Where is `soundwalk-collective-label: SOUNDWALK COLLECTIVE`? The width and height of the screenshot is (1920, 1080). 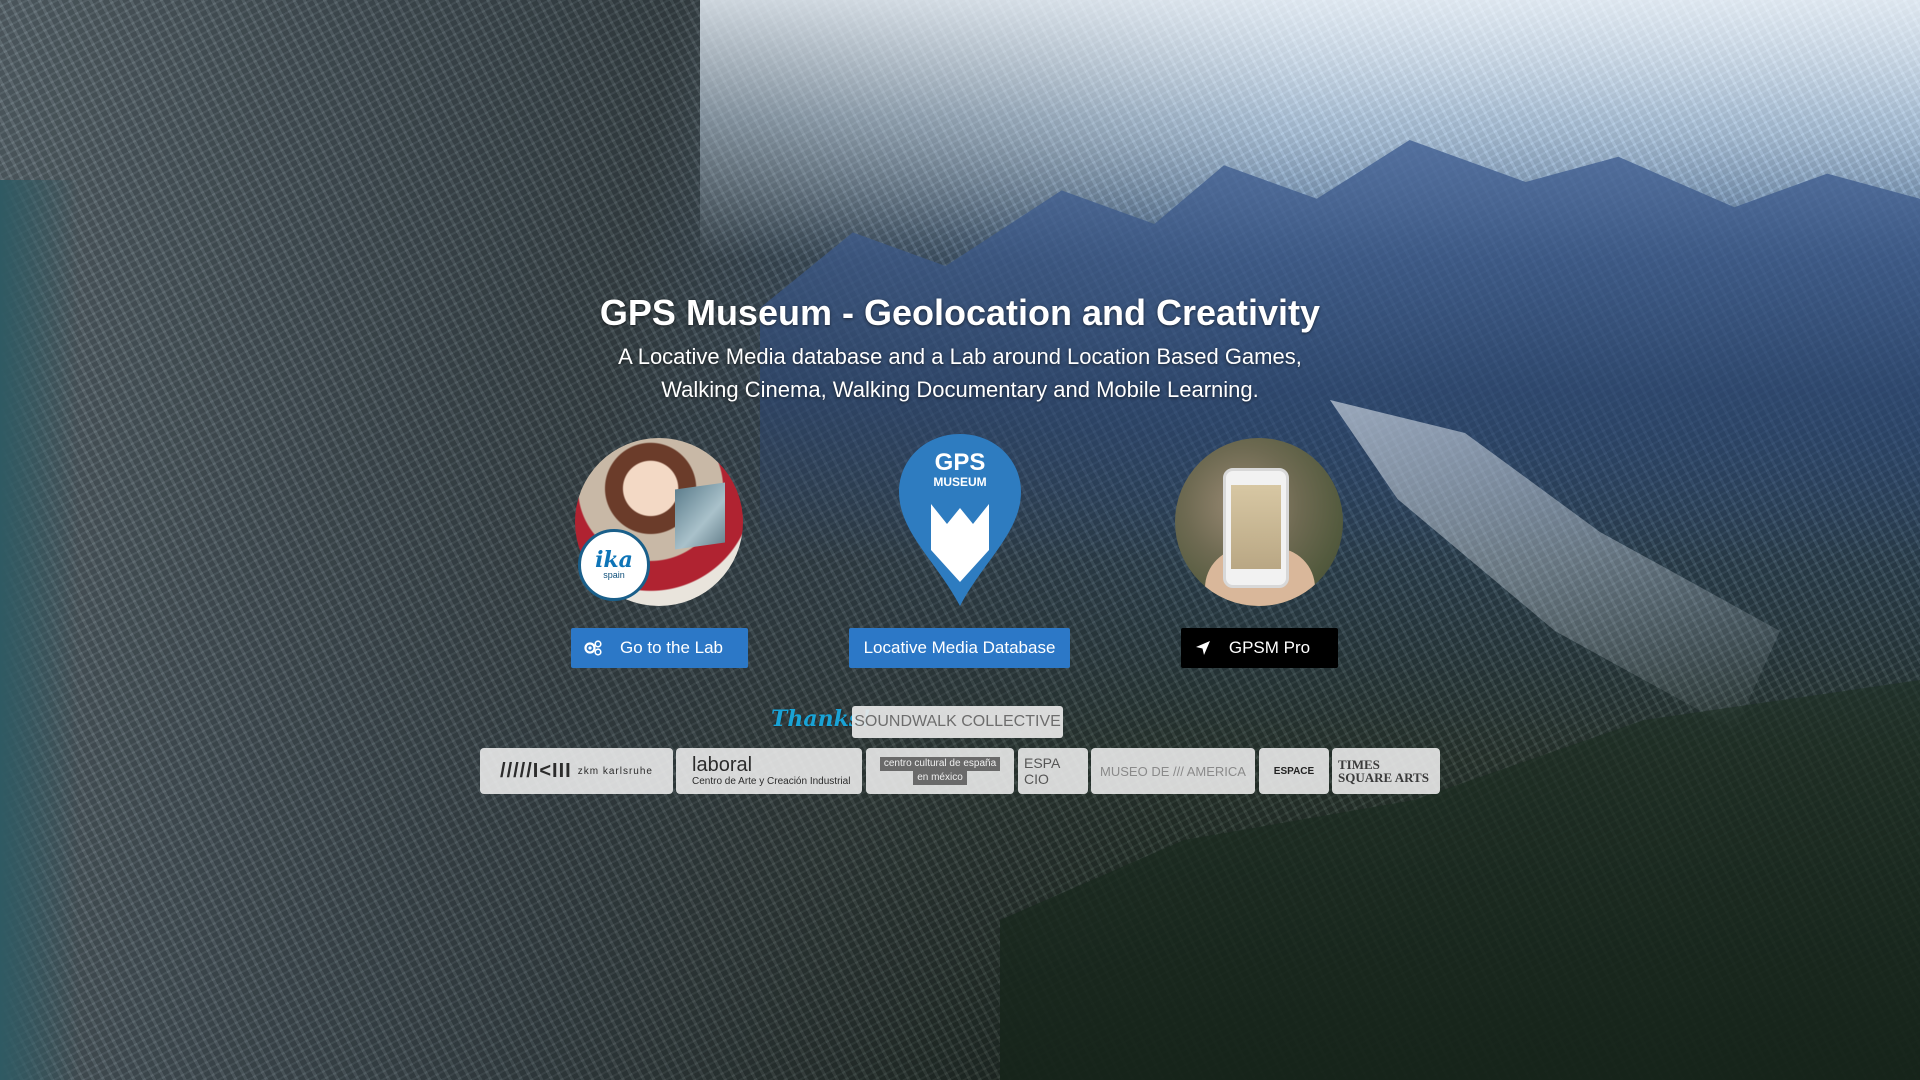 soundwalk-collective-label: SOUNDWALK COLLECTIVE is located at coordinates (957, 721).